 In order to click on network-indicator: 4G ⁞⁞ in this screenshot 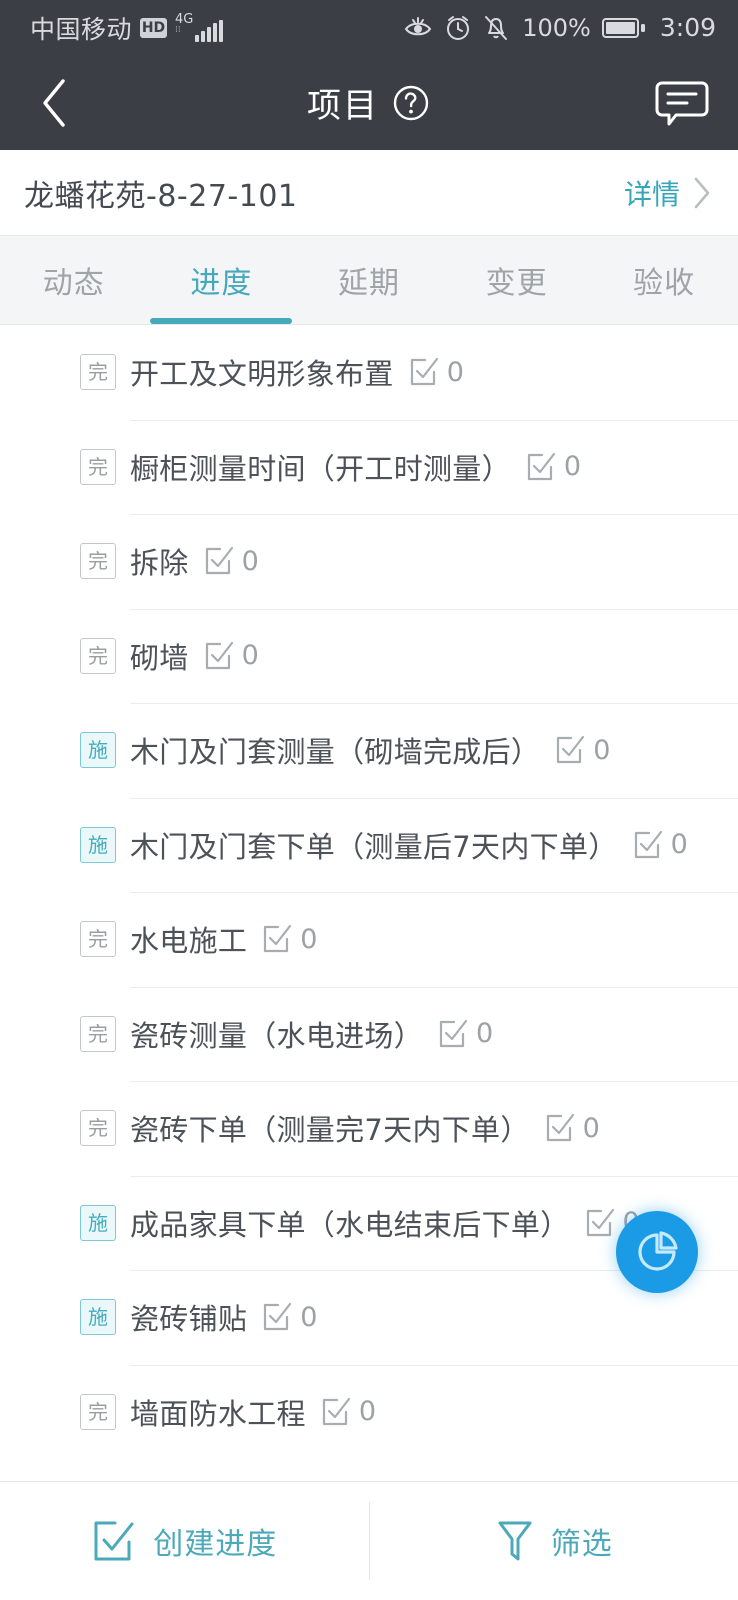, I will do `click(199, 26)`.